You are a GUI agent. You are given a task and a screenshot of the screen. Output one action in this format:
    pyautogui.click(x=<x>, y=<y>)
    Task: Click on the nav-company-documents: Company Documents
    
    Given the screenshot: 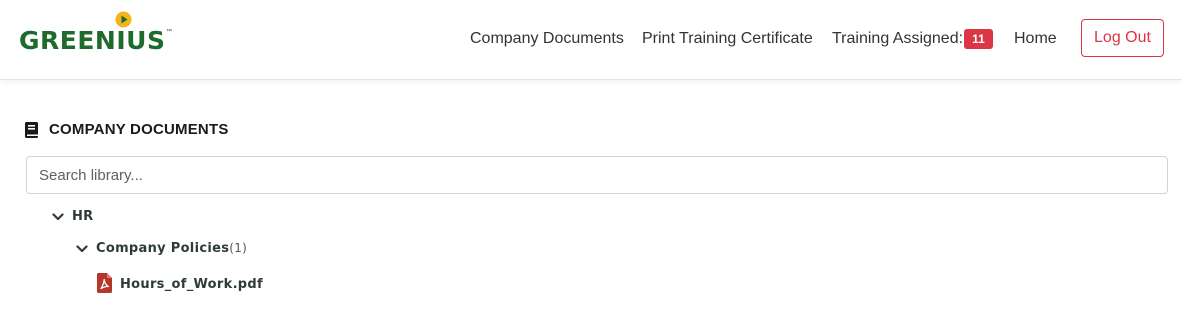 What is the action you would take?
    pyautogui.click(x=547, y=39)
    